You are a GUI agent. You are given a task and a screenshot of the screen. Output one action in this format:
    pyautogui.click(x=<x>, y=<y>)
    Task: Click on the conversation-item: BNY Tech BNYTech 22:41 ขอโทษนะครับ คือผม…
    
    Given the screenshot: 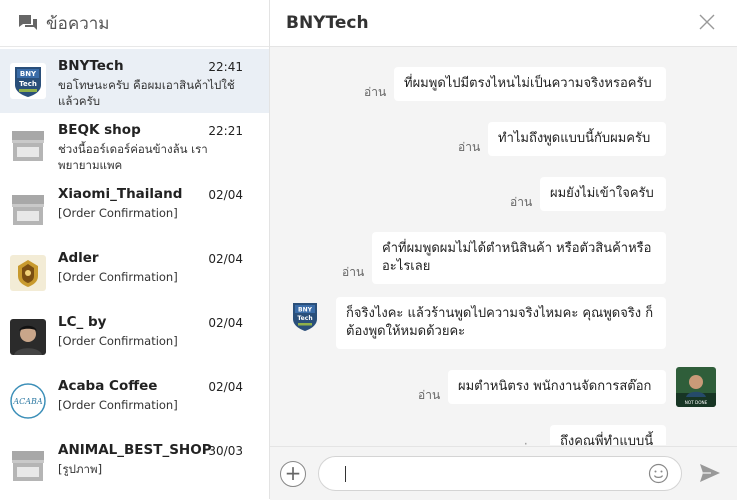 What is the action you would take?
    pyautogui.click(x=134, y=81)
    